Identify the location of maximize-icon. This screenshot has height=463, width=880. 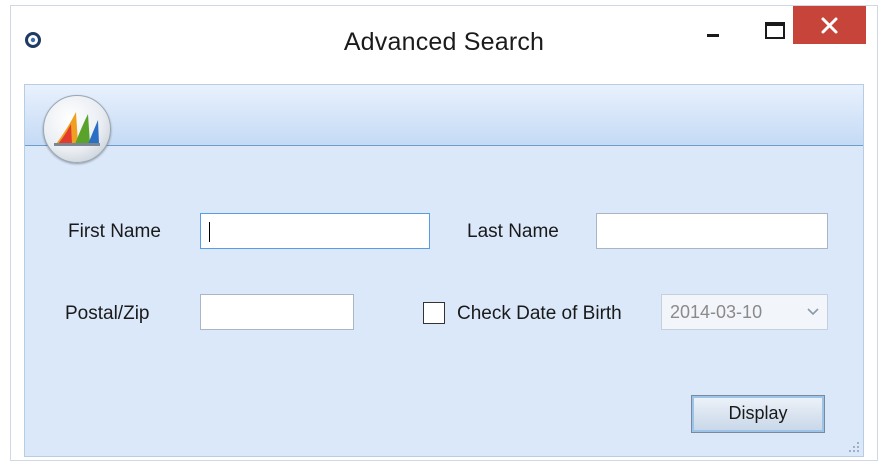
(775, 30).